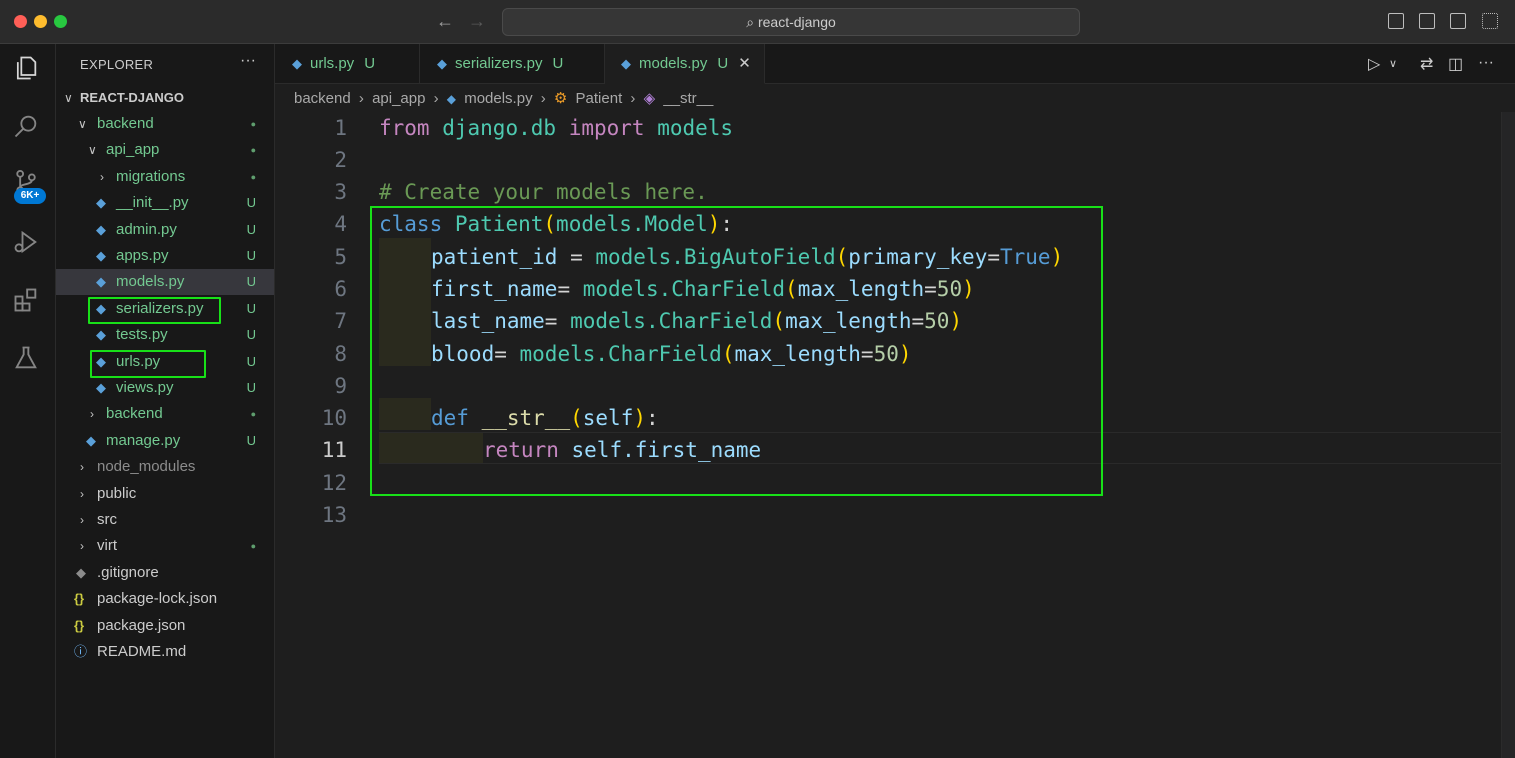 The height and width of the screenshot is (758, 1515). I want to click on editor-scrollbar, so click(1508, 435).